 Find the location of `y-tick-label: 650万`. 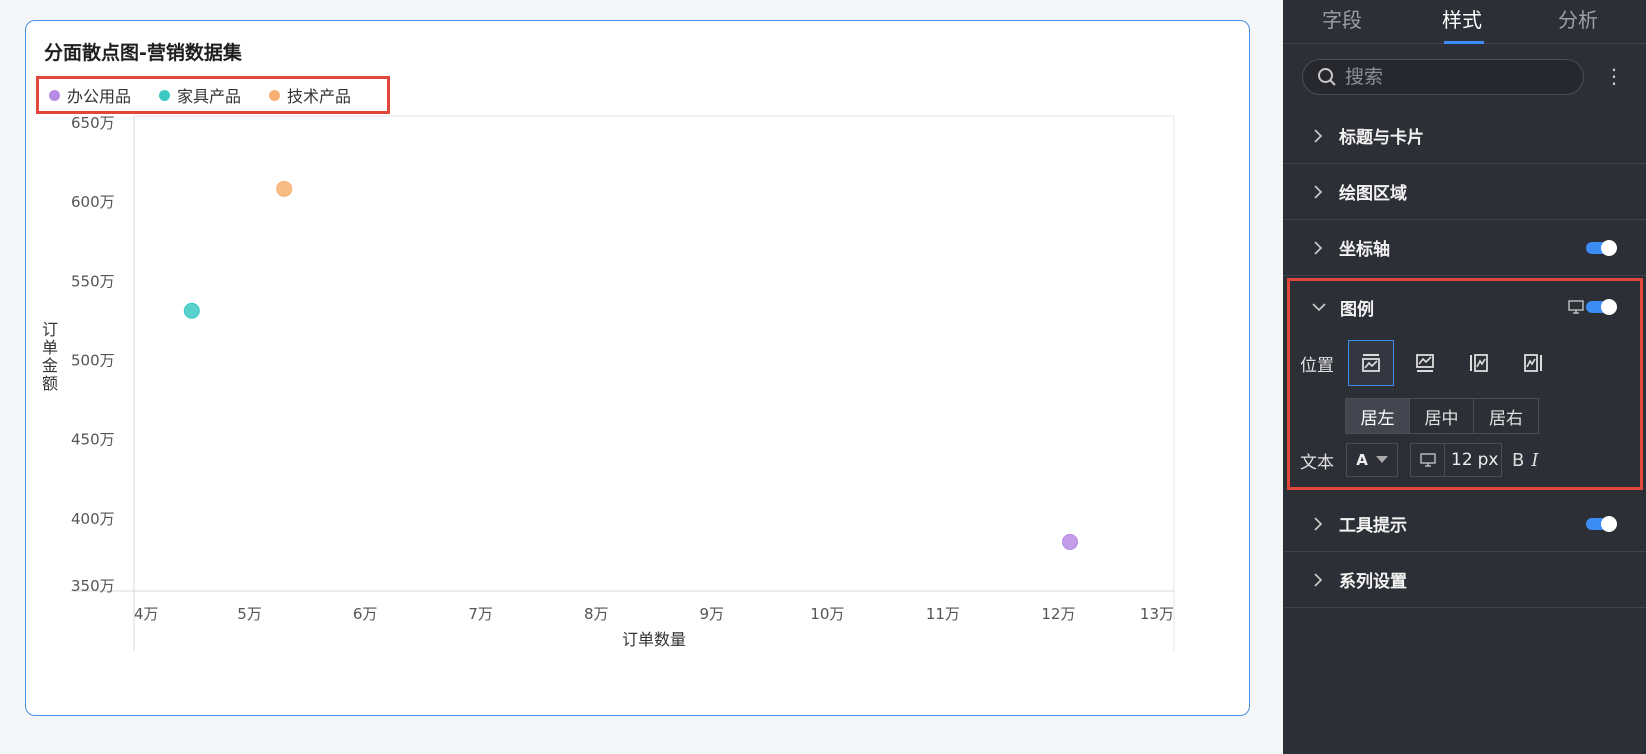

y-tick-label: 650万 is located at coordinates (93, 123).